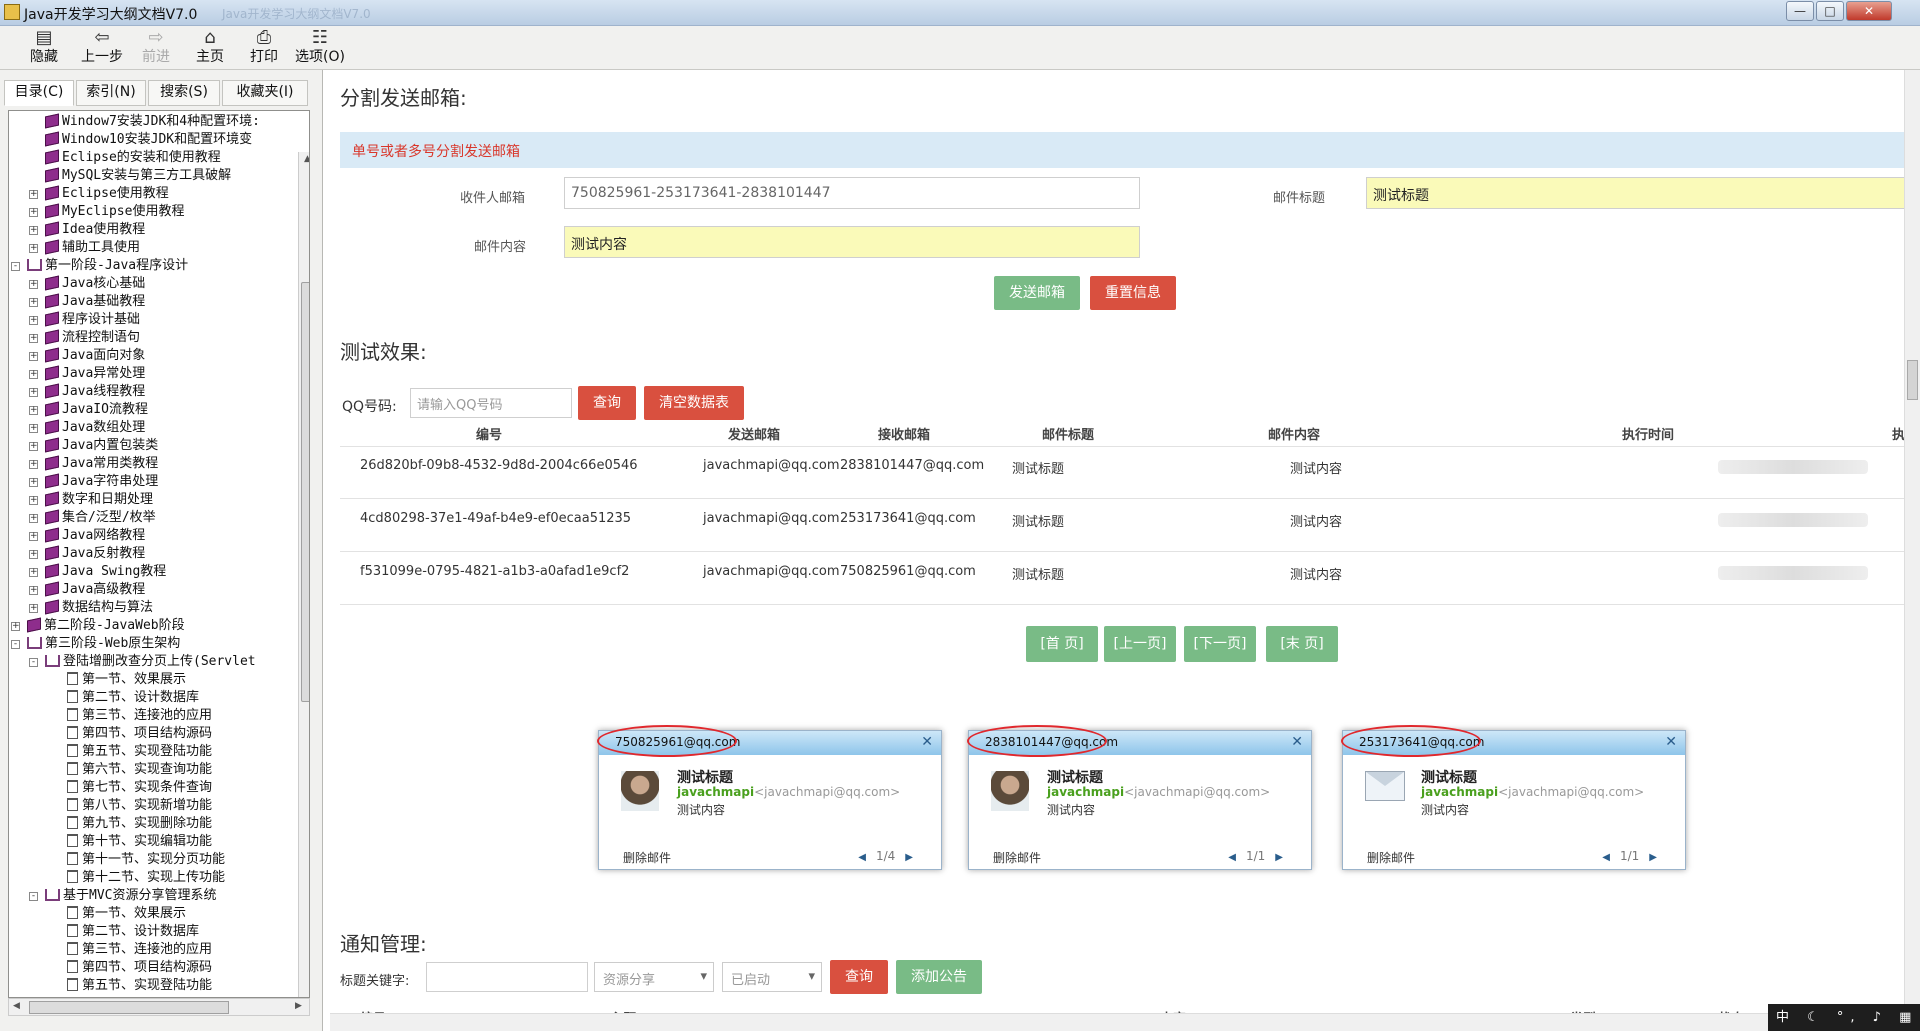 Image resolution: width=1920 pixels, height=1031 pixels. I want to click on tree-item: Java线程教程, so click(95, 392).